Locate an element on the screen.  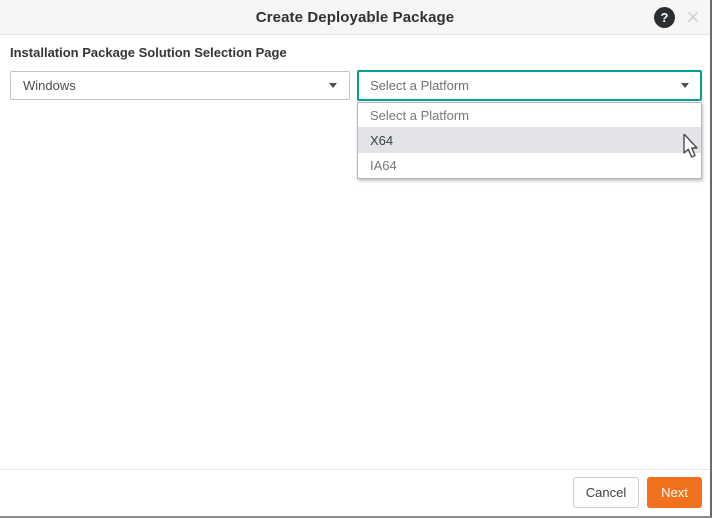
os-select-value: Windows is located at coordinates (49, 85).